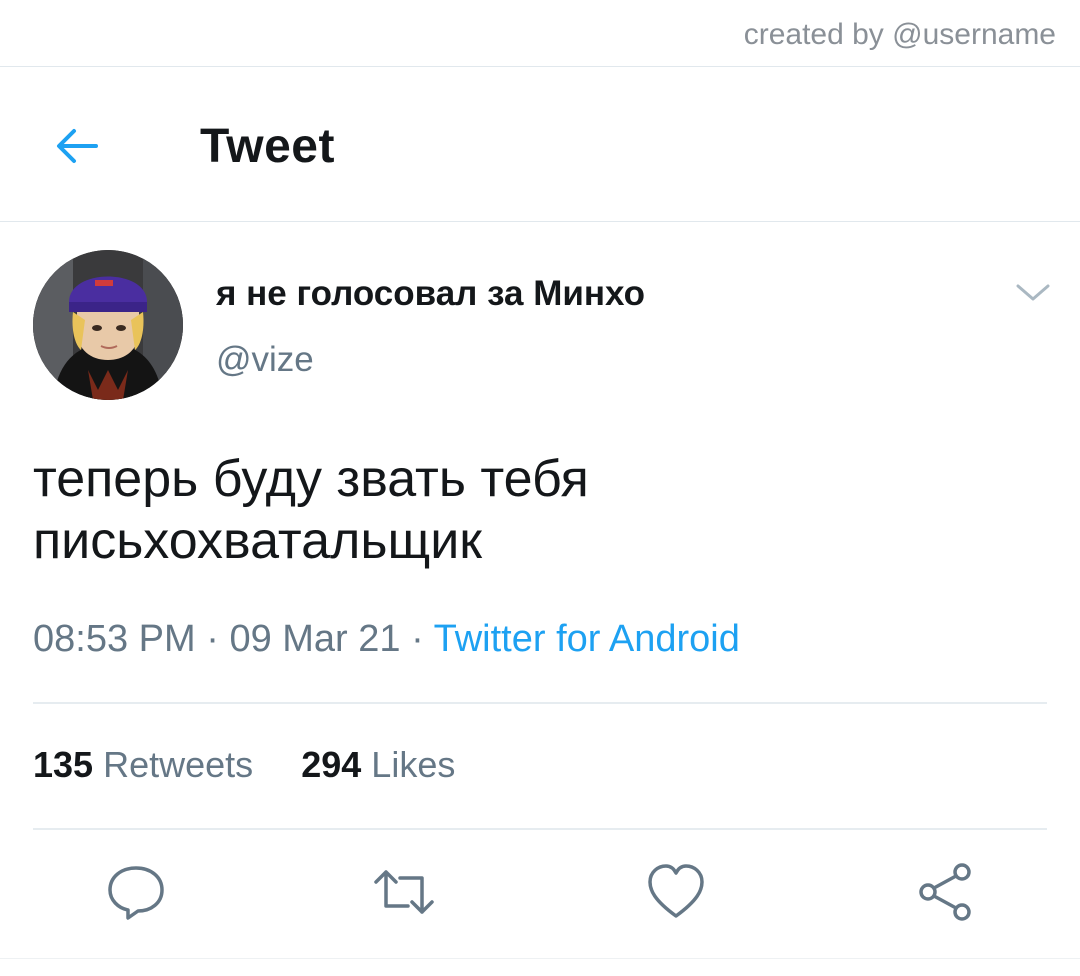 This screenshot has width=1080, height=976. I want to click on share-icon, so click(945, 892).